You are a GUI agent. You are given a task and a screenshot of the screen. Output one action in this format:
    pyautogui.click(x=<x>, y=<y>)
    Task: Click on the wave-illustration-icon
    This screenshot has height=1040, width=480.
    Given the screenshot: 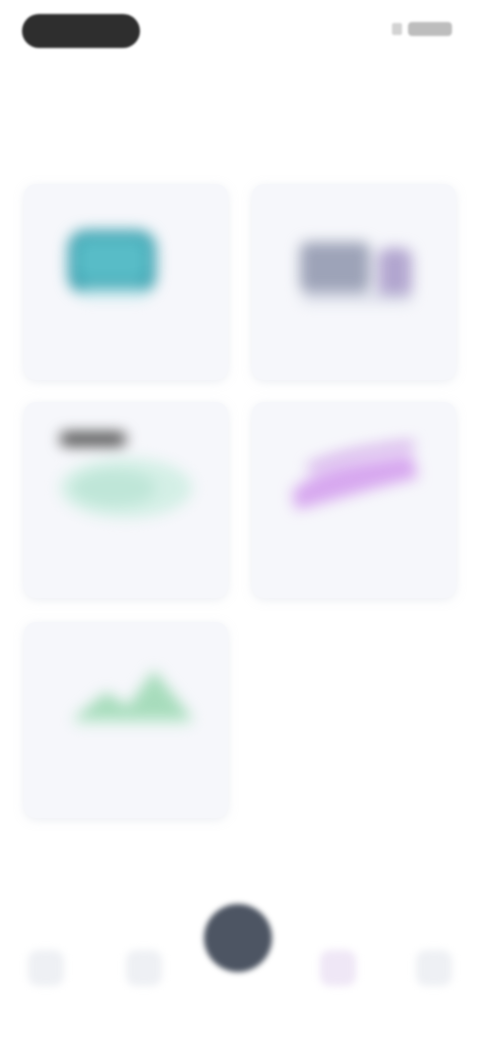 What is the action you would take?
    pyautogui.click(x=354, y=500)
    